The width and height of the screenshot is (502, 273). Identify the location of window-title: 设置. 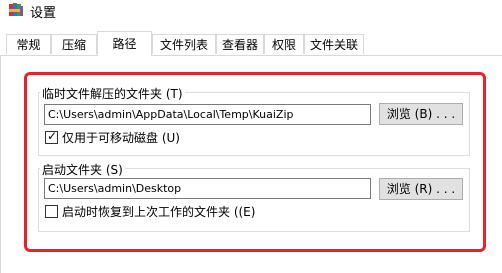
(43, 13).